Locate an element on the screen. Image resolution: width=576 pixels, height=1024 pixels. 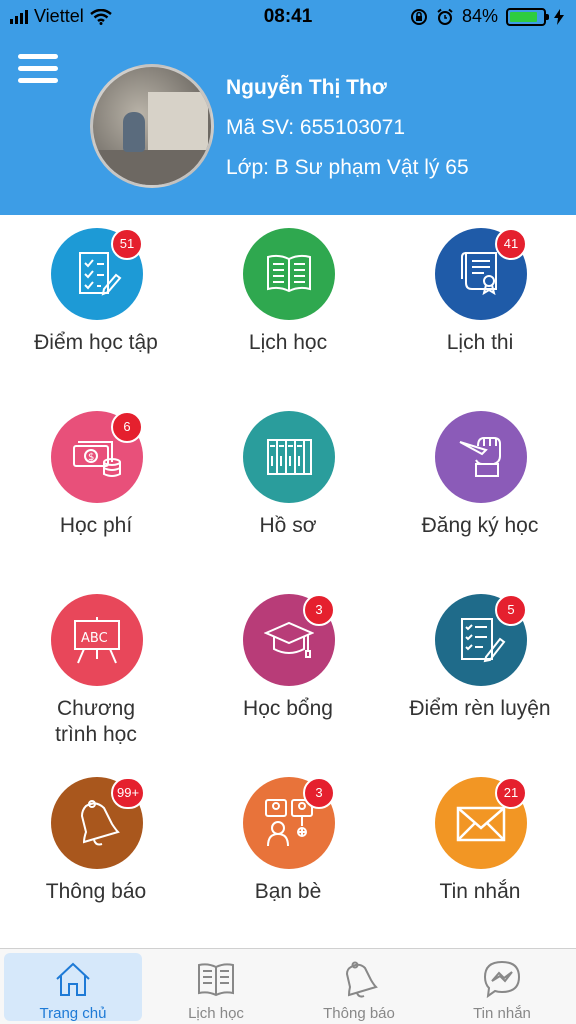
tile-tin-nhan: 21 Tin nhắn is located at coordinates (480, 854).